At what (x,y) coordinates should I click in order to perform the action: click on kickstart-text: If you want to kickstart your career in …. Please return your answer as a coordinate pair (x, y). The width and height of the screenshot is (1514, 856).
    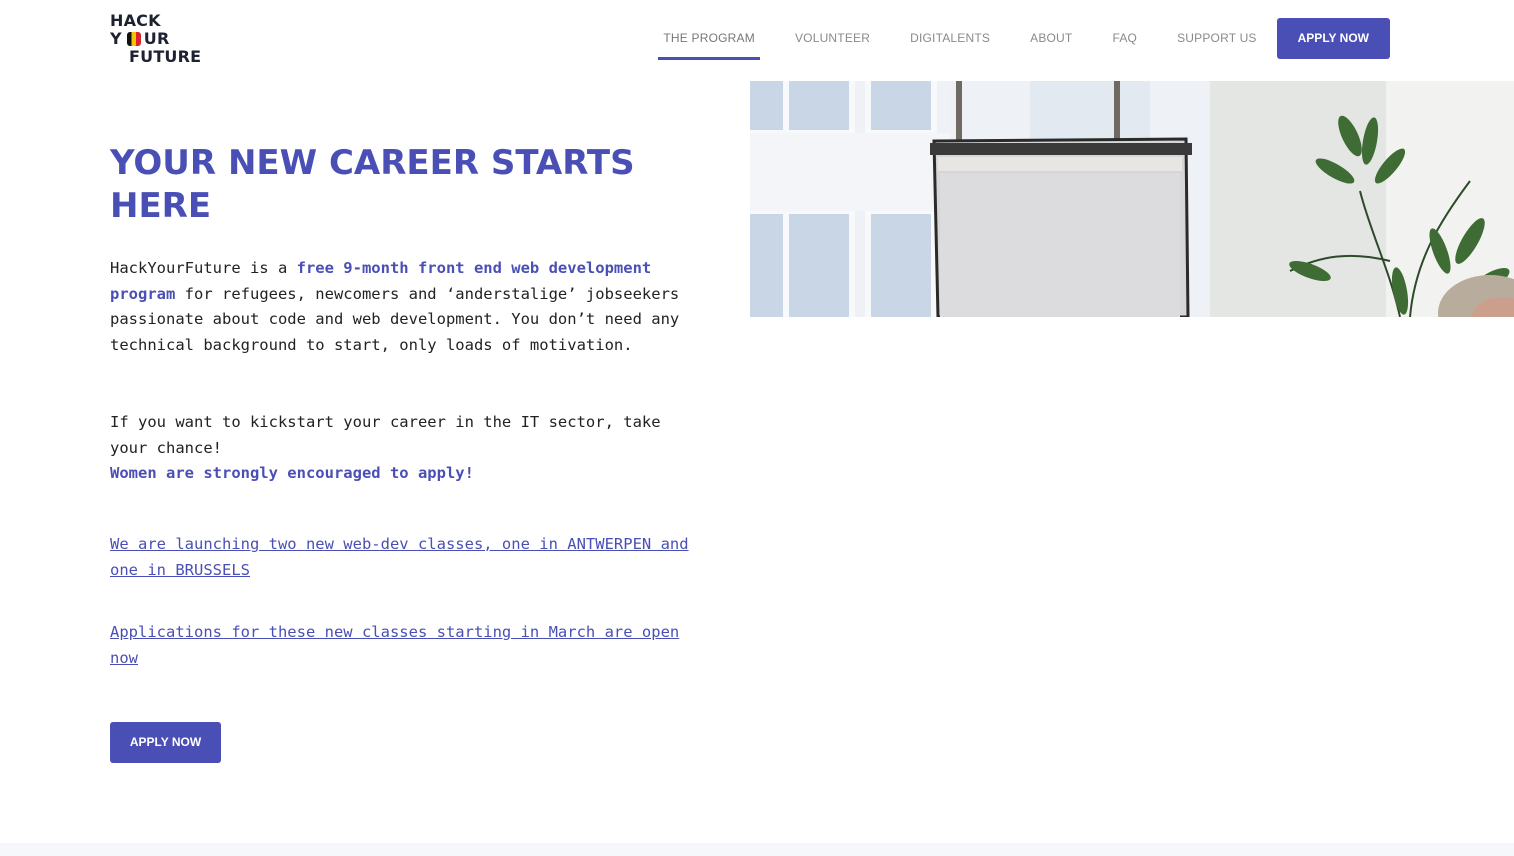
    Looking at the image, I should click on (385, 435).